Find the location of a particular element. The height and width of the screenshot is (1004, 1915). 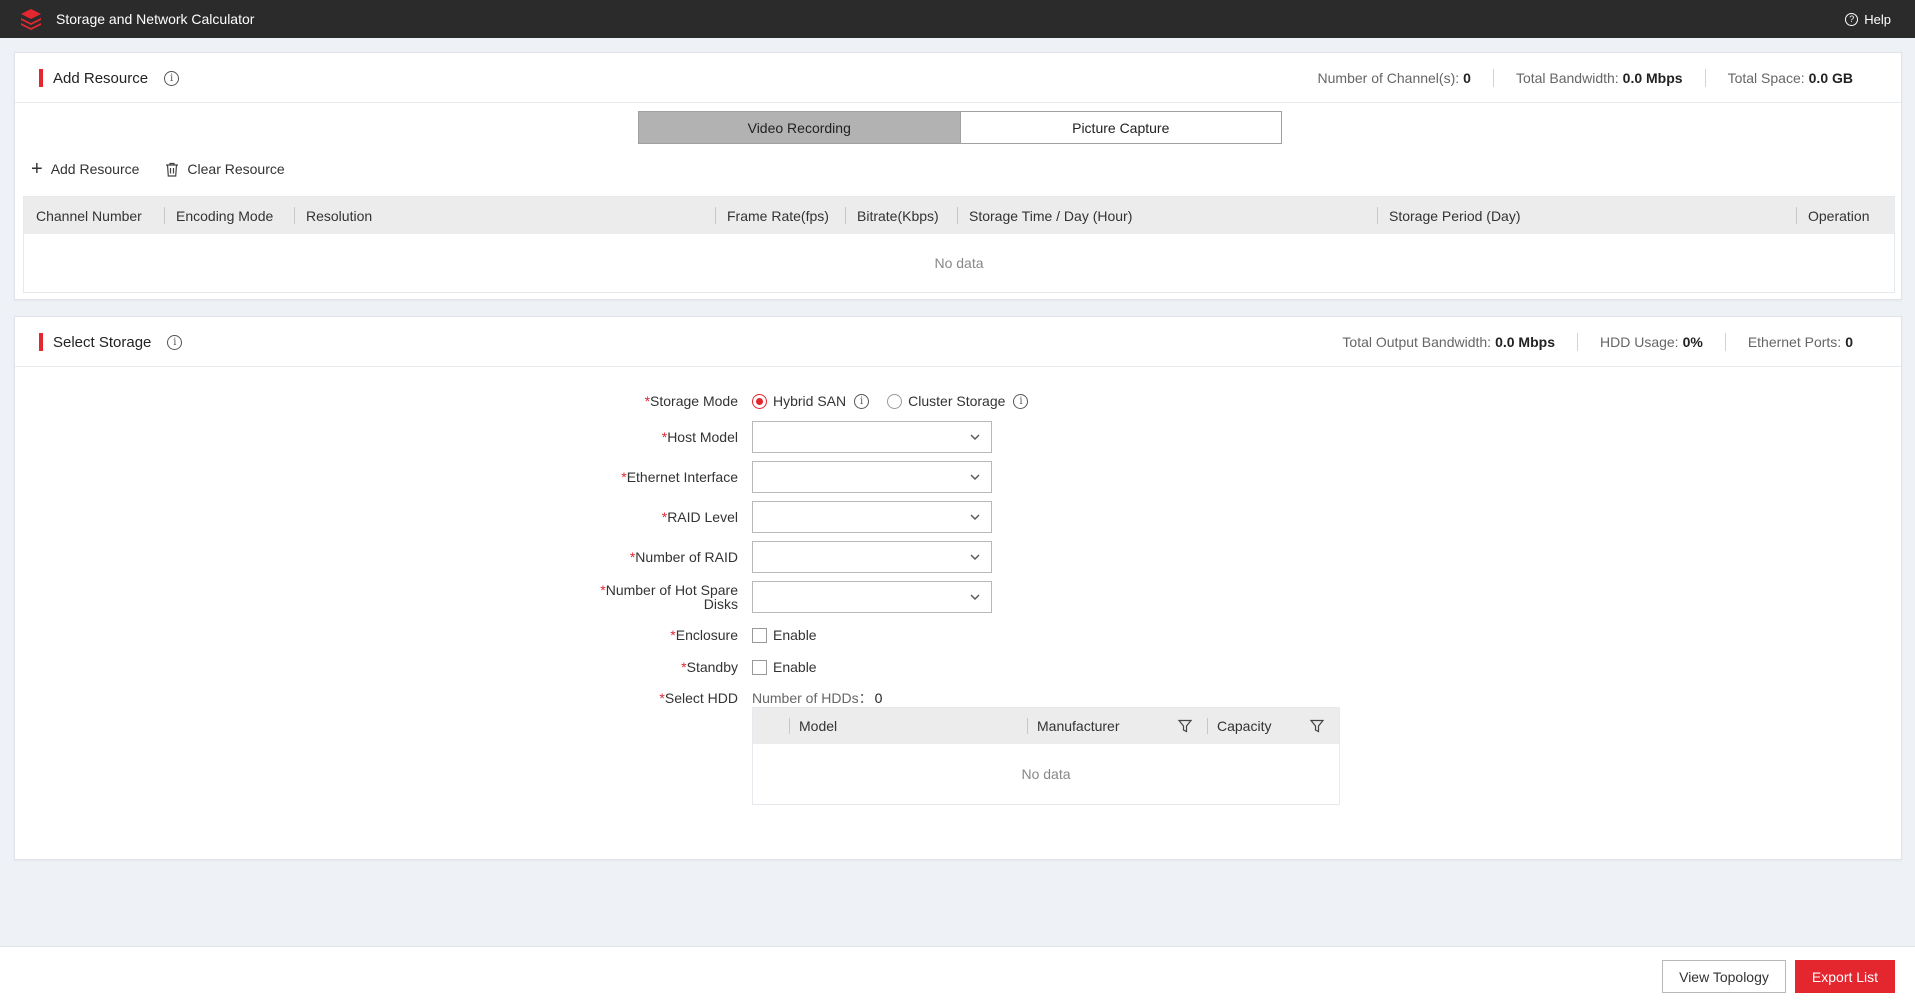

col-frame-rate: Frame Rate(fps) is located at coordinates (780, 215).